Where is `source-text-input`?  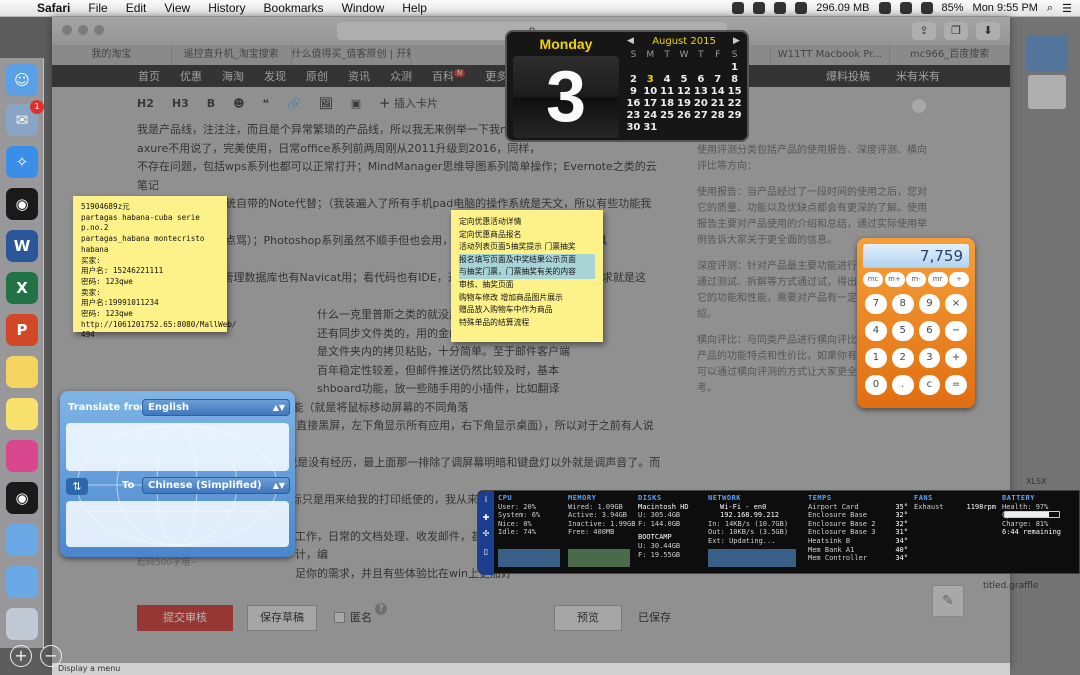 source-text-input is located at coordinates (177, 447).